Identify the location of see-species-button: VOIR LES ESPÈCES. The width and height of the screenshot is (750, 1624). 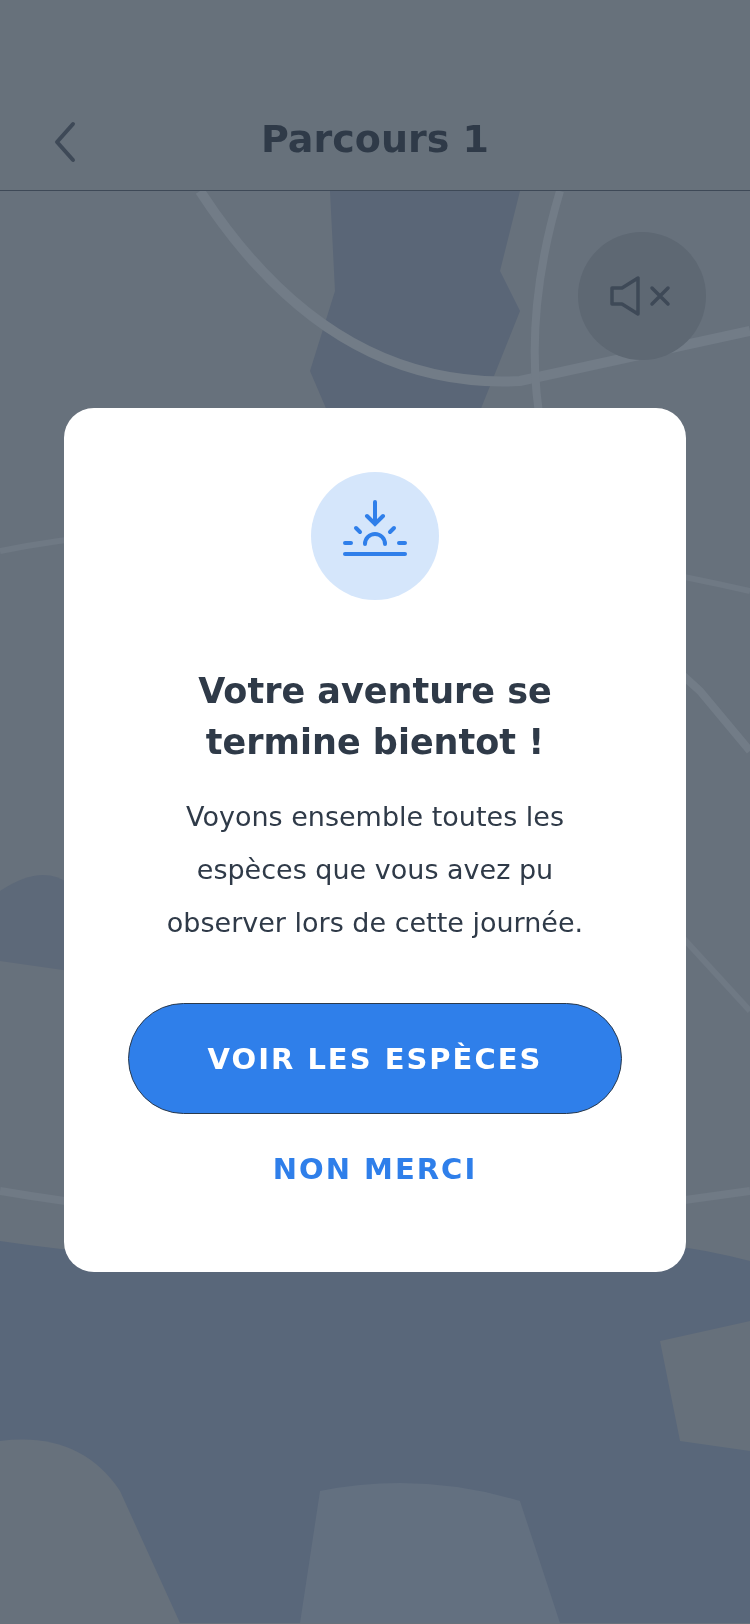
(375, 1058).